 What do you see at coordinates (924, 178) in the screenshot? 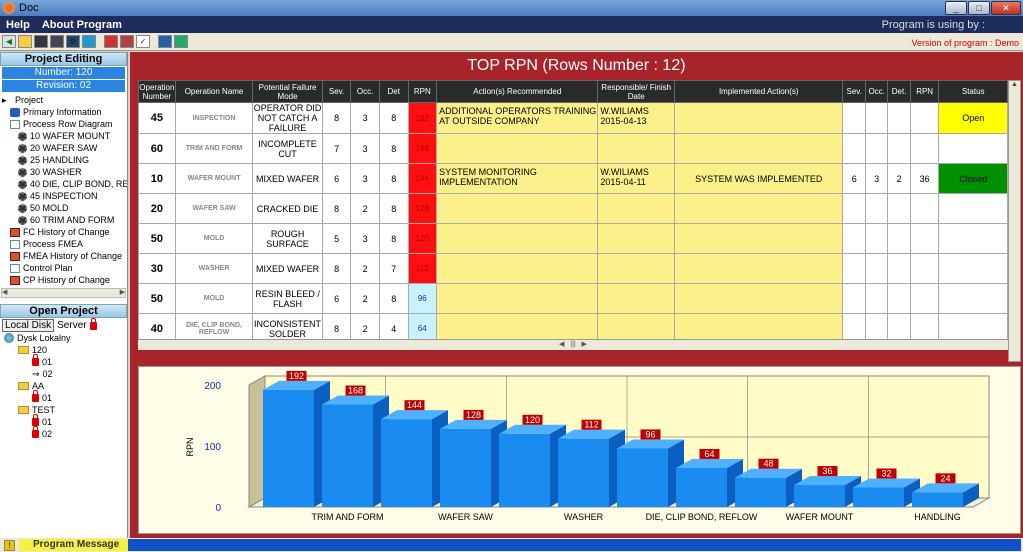
I see `cell-rpn2: 36` at bounding box center [924, 178].